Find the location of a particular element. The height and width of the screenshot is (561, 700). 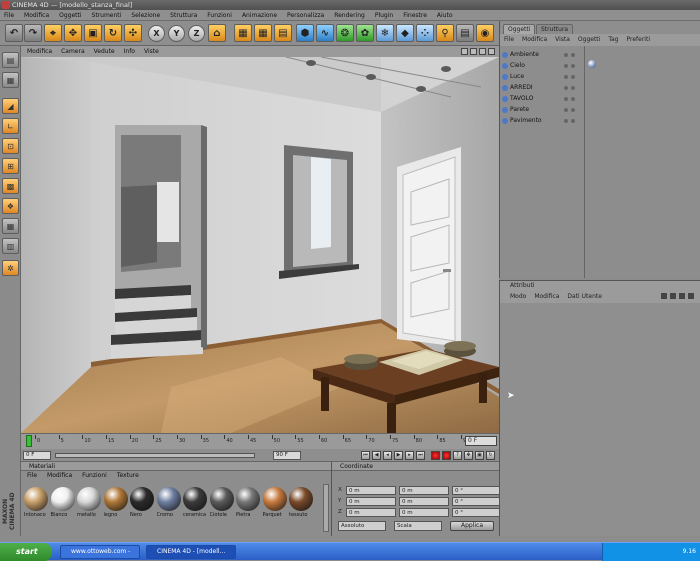

object-row: ARREDI is located at coordinates (543, 88).